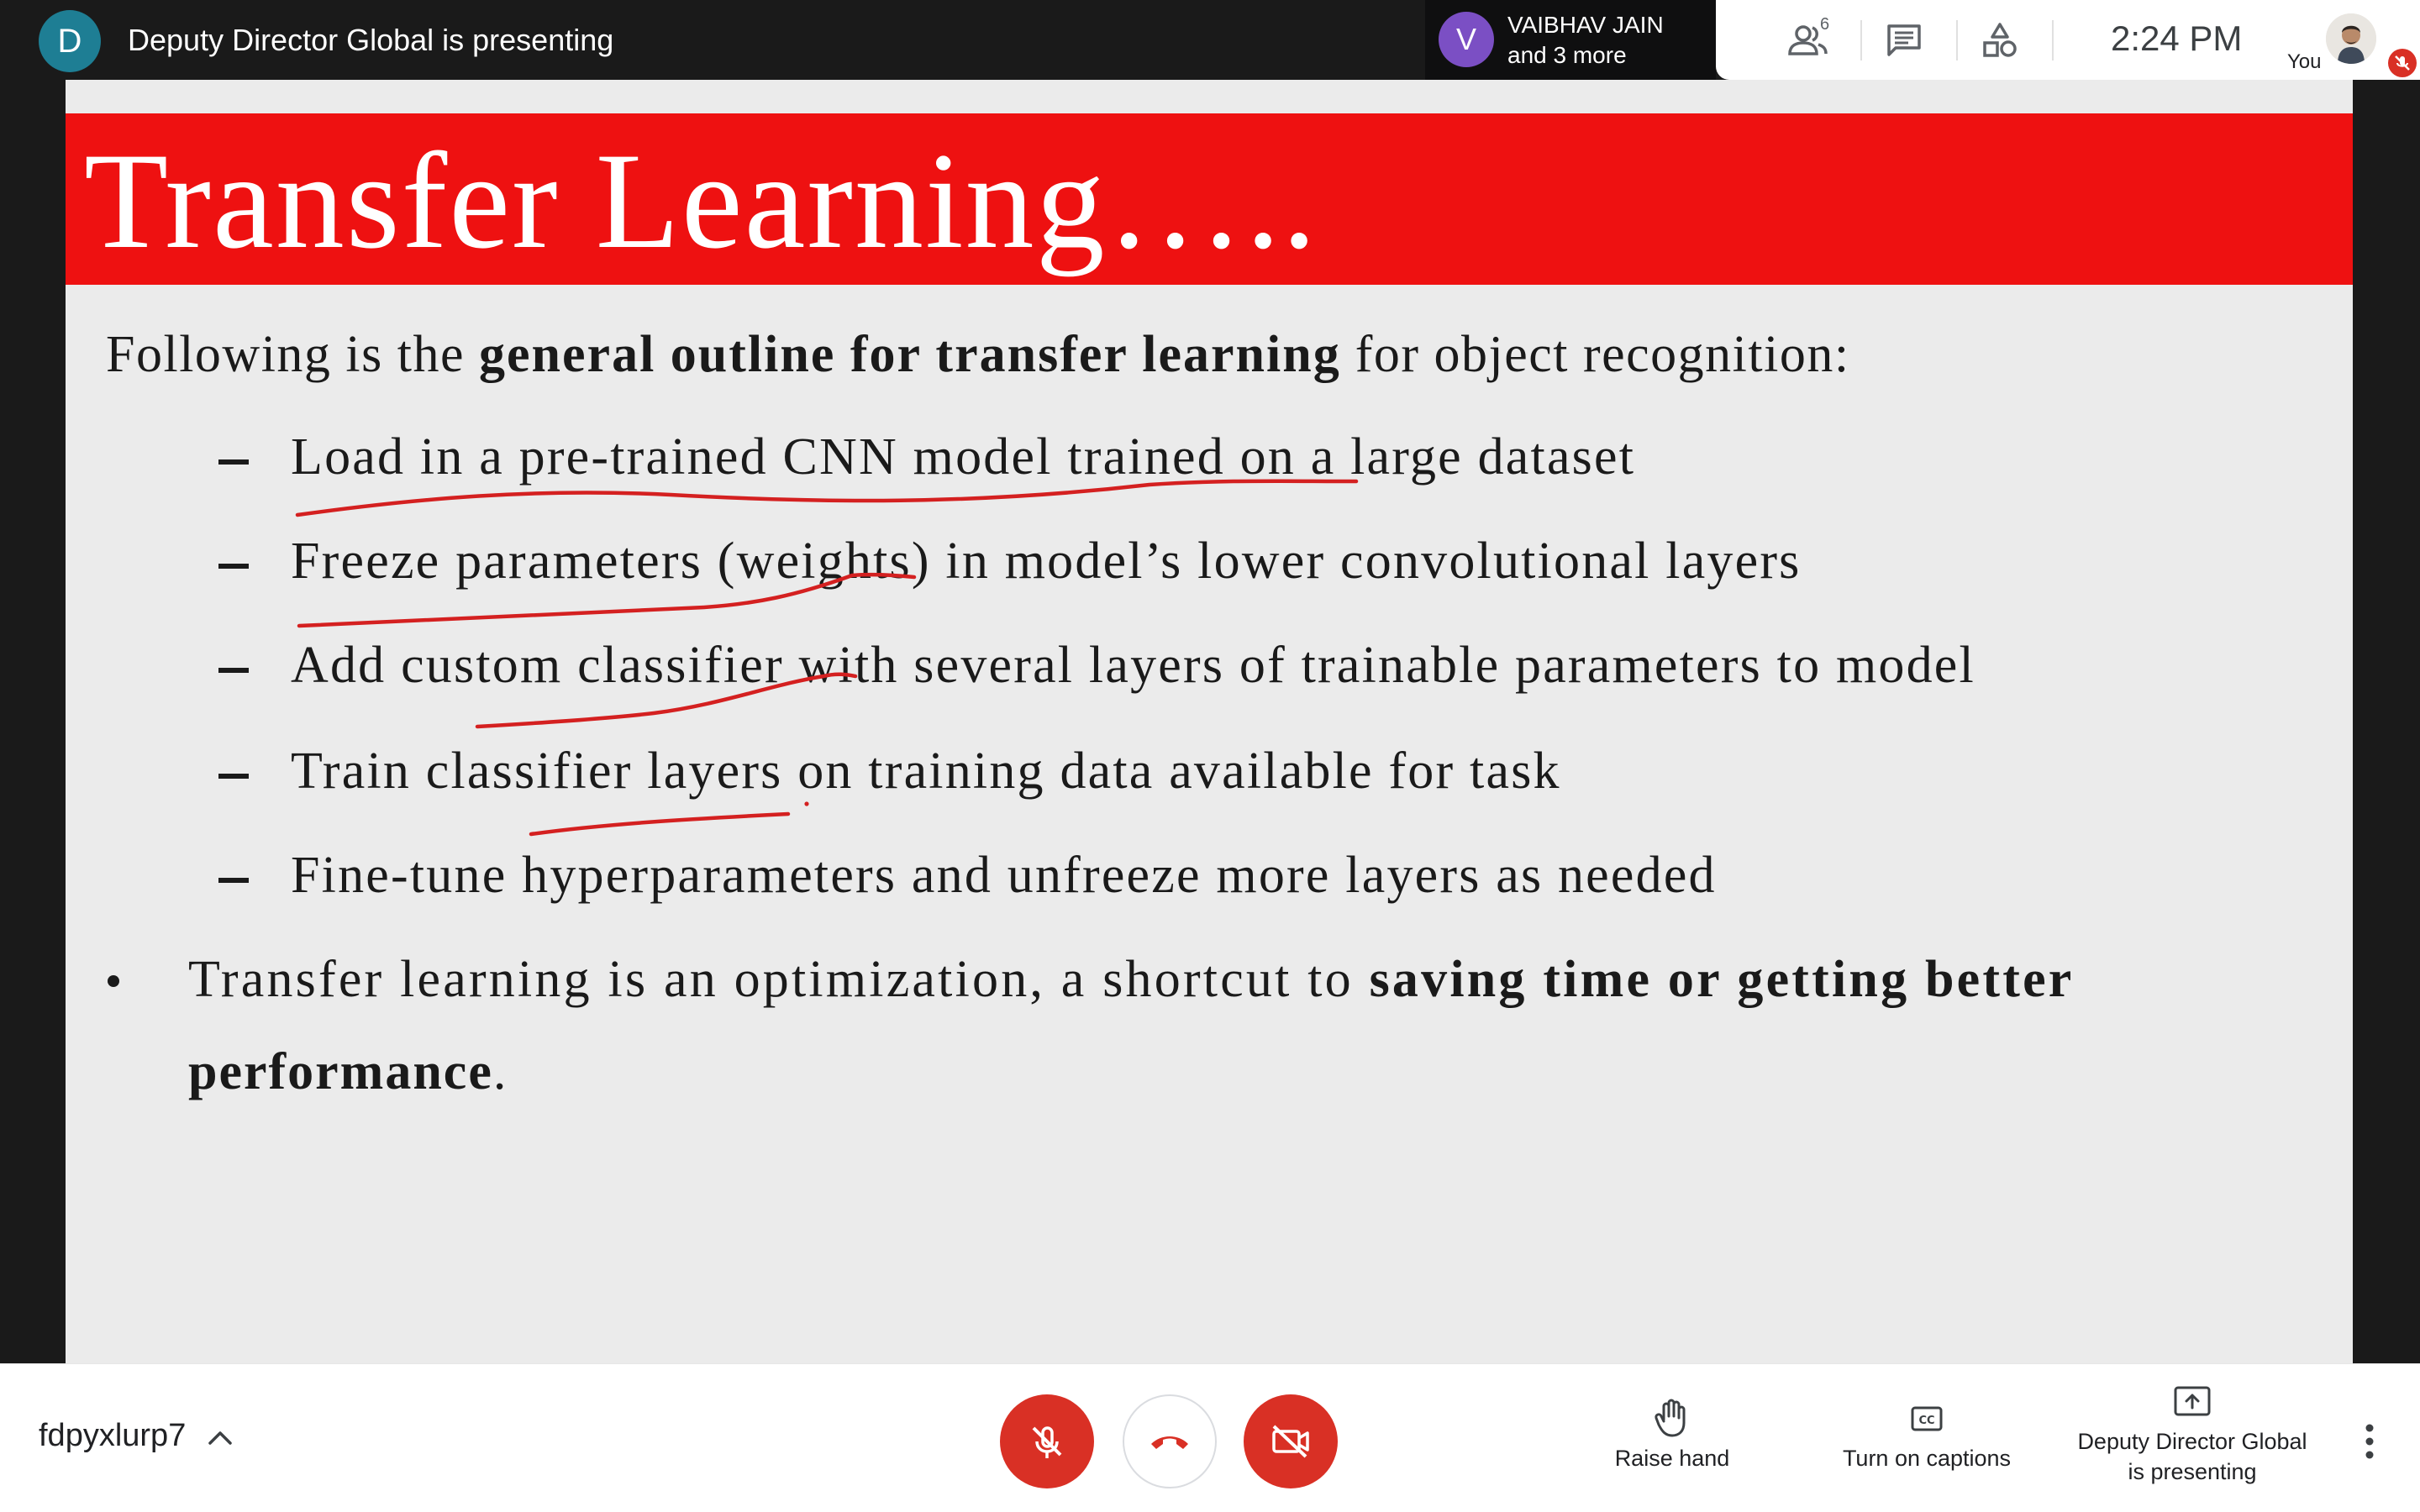 The height and width of the screenshot is (1512, 2420). What do you see at coordinates (2192, 1441) in the screenshot?
I see `presenting-label: Deputy Director Global` at bounding box center [2192, 1441].